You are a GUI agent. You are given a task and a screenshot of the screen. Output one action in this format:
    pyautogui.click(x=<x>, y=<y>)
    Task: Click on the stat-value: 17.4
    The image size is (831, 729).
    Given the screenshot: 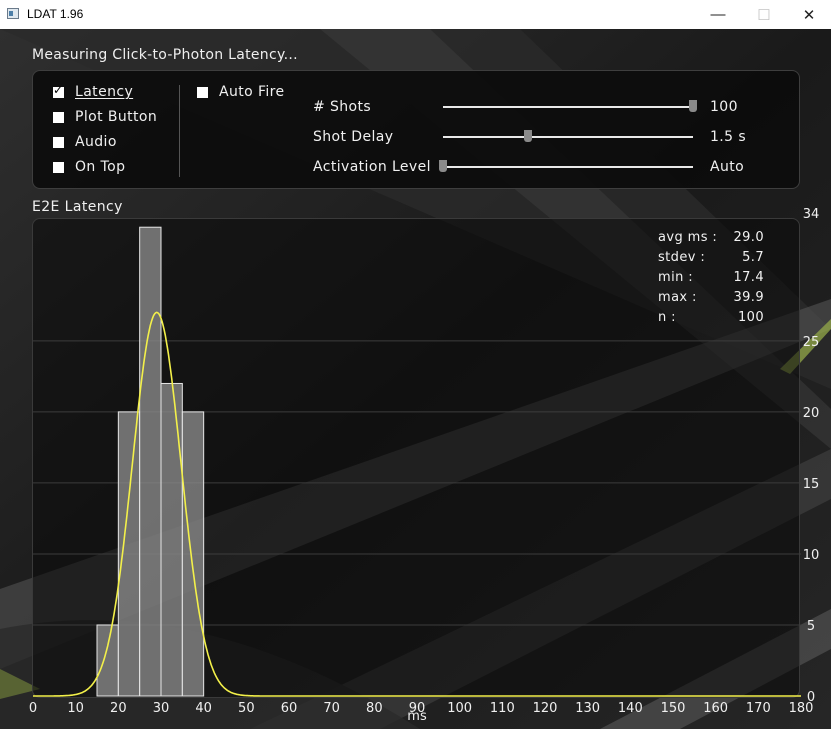 What is the action you would take?
    pyautogui.click(x=748, y=277)
    